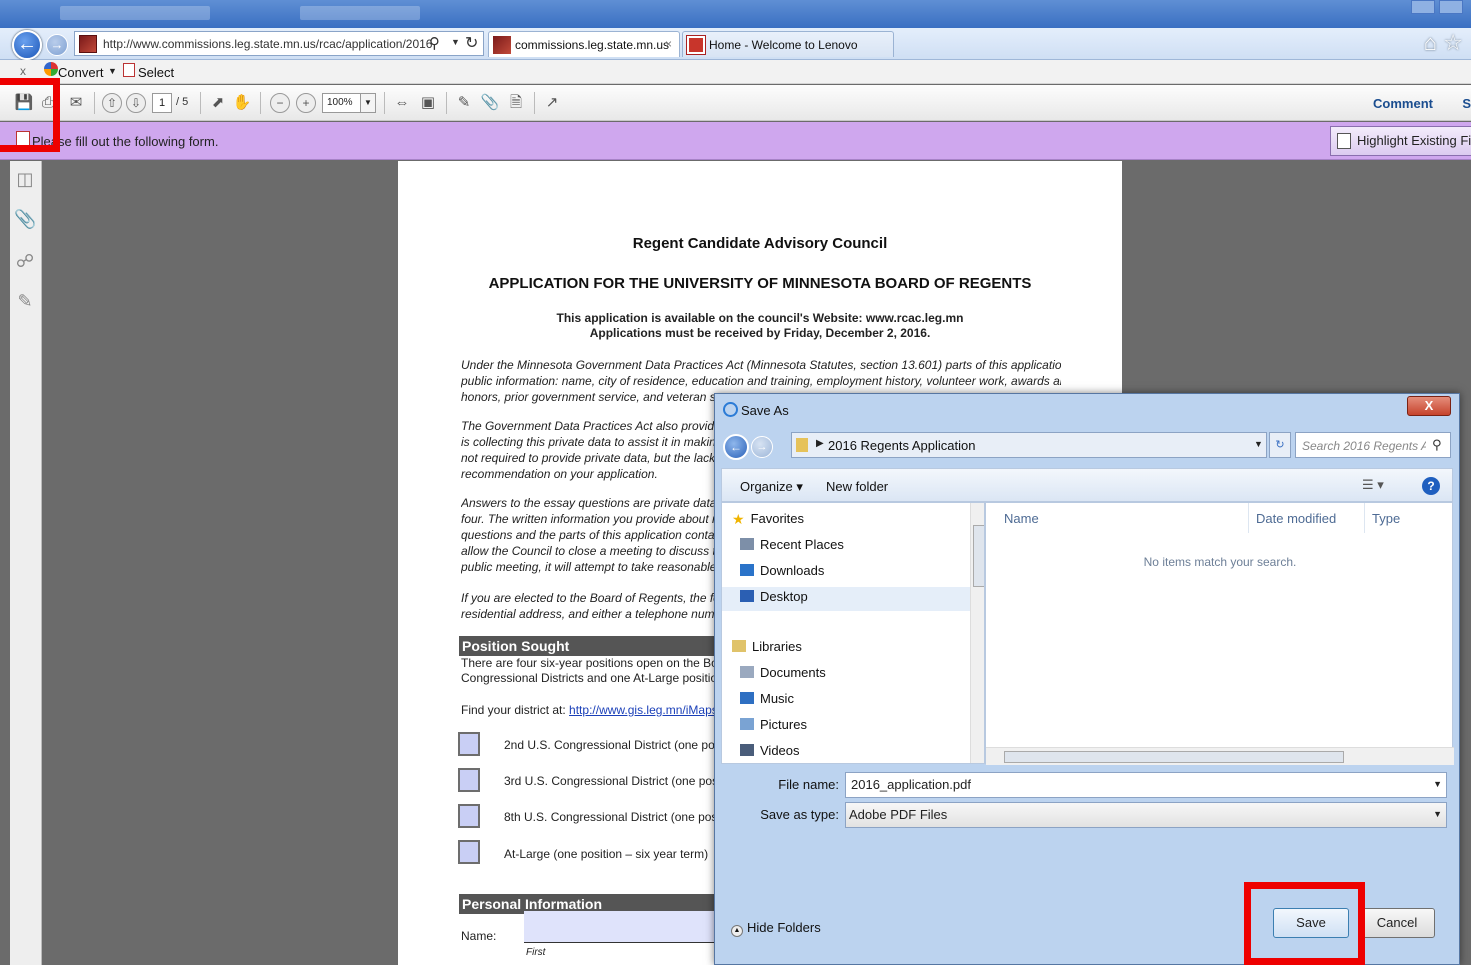  What do you see at coordinates (1403, 103) in the screenshot?
I see `comment-tab: Comment` at bounding box center [1403, 103].